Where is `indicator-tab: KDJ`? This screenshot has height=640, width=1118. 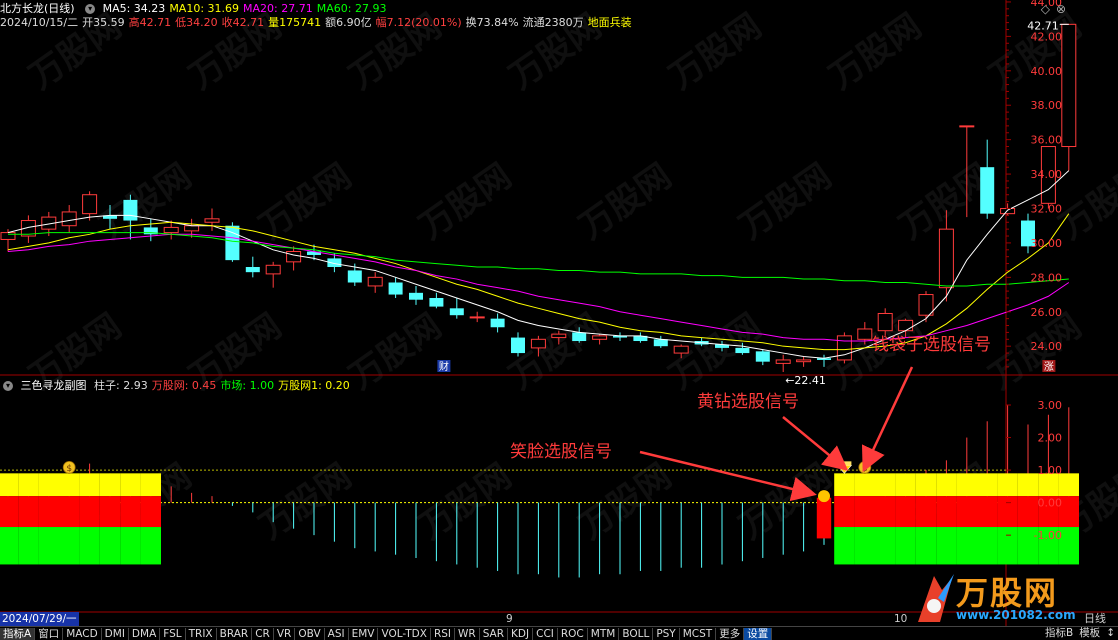 indicator-tab: KDJ is located at coordinates (521, 634).